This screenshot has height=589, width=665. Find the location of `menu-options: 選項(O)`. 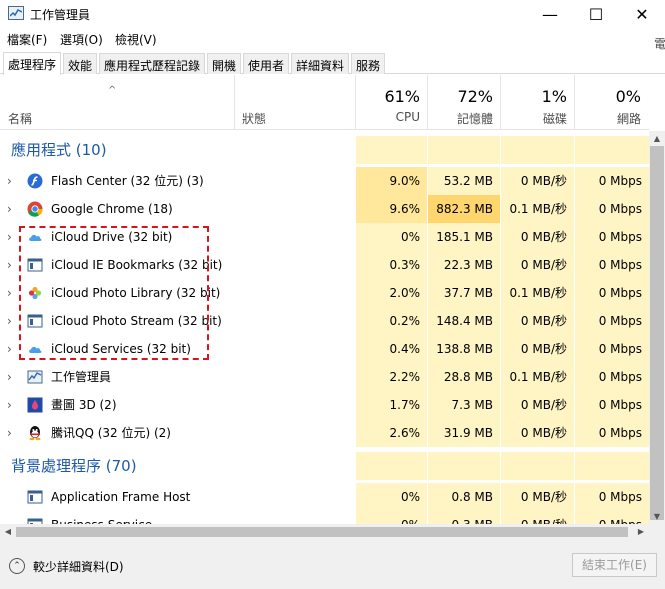

menu-options: 選項(O) is located at coordinates (81, 39).